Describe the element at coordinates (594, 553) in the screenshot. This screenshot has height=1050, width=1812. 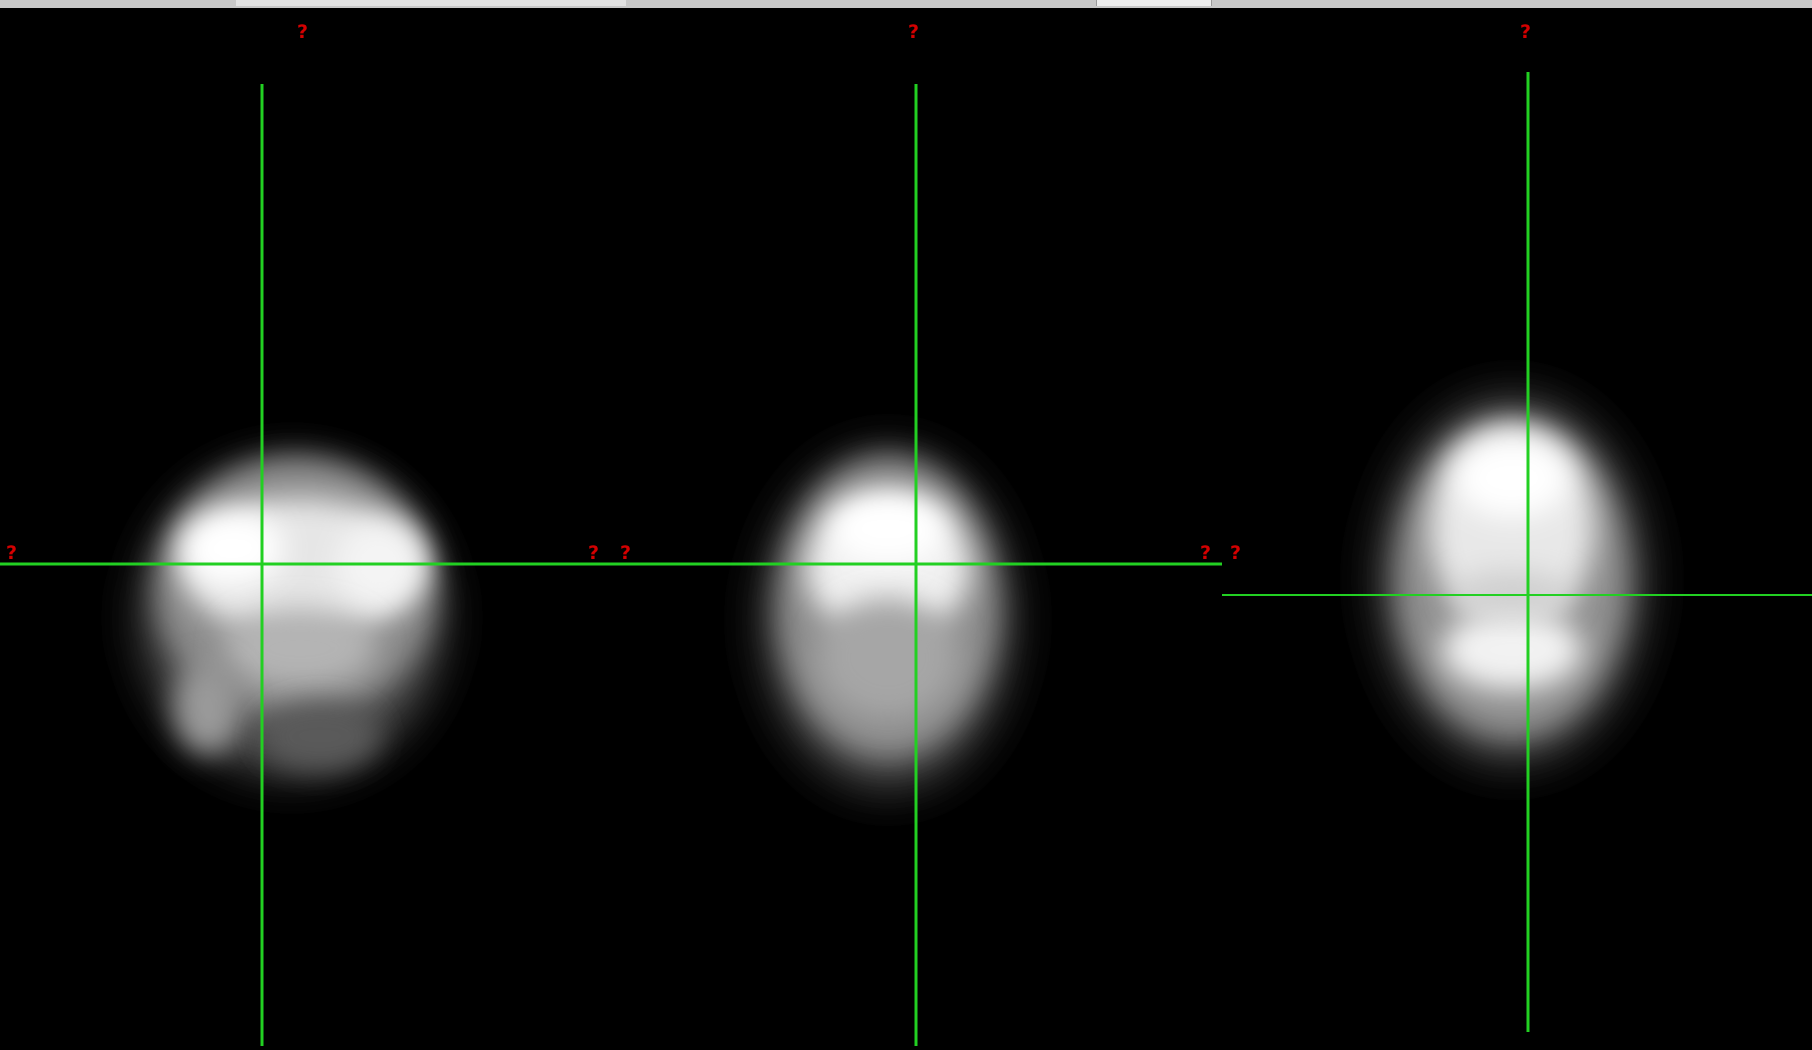
I see `axial-right-orientation-marker: ?` at that location.